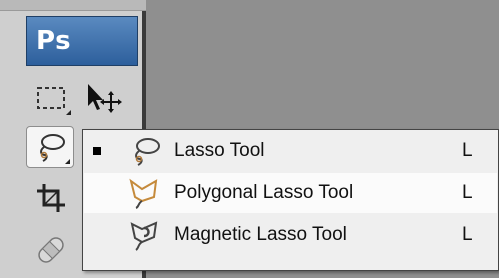 Image resolution: width=499 pixels, height=278 pixels. I want to click on crop-icon, so click(51, 198).